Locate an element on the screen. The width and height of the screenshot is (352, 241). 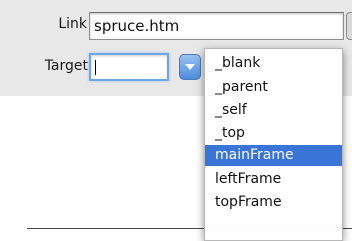
menu-item-topframe: topFrame is located at coordinates (273, 202).